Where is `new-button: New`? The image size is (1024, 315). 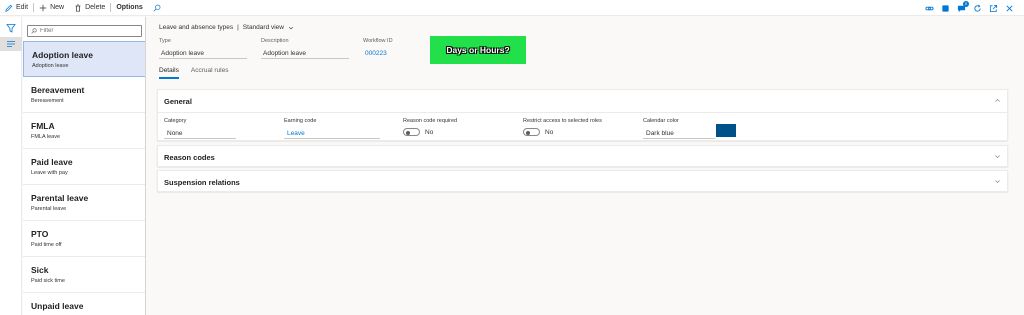 new-button: New is located at coordinates (51, 8).